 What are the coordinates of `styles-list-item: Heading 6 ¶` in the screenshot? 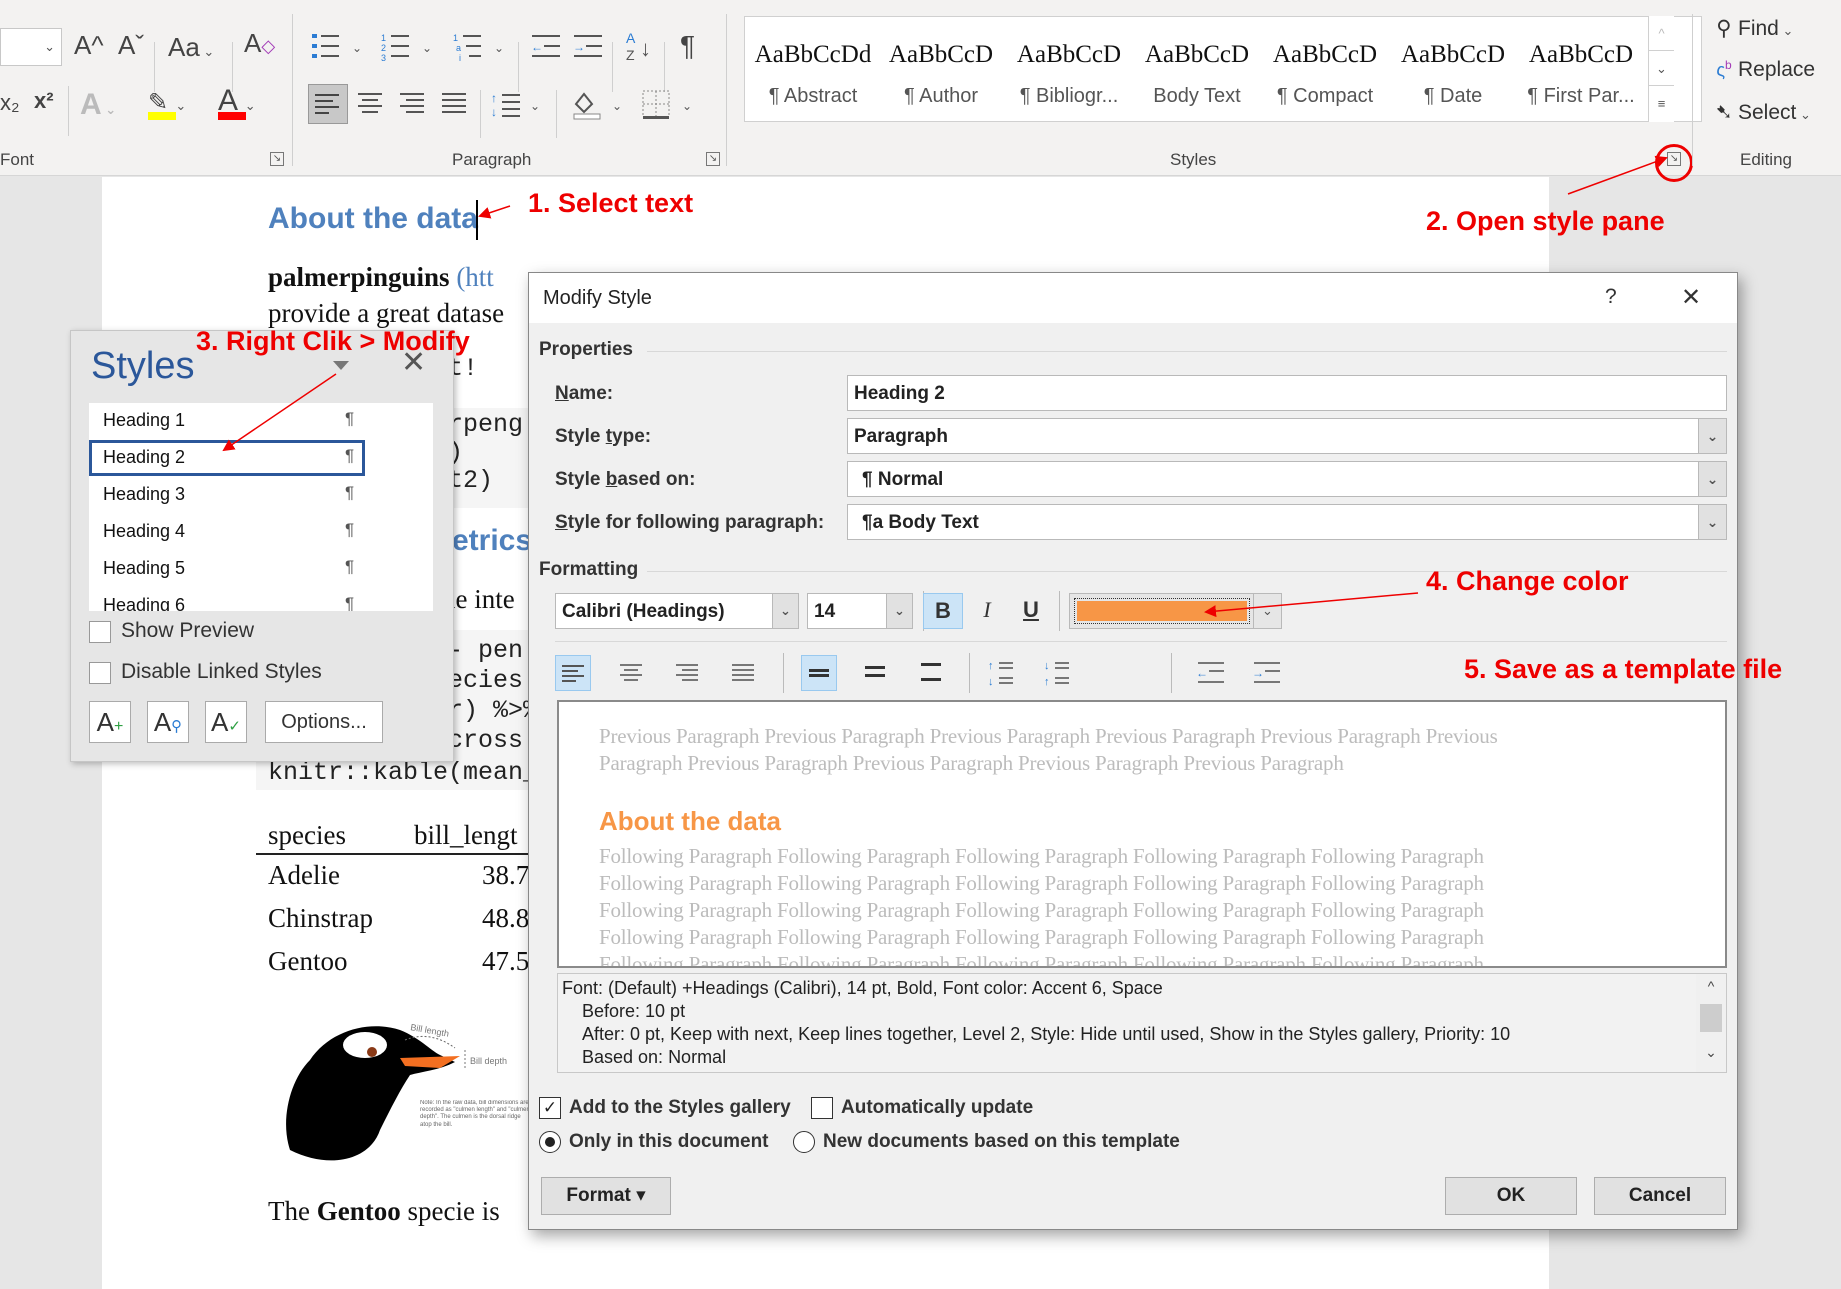 It's located at (227, 599).